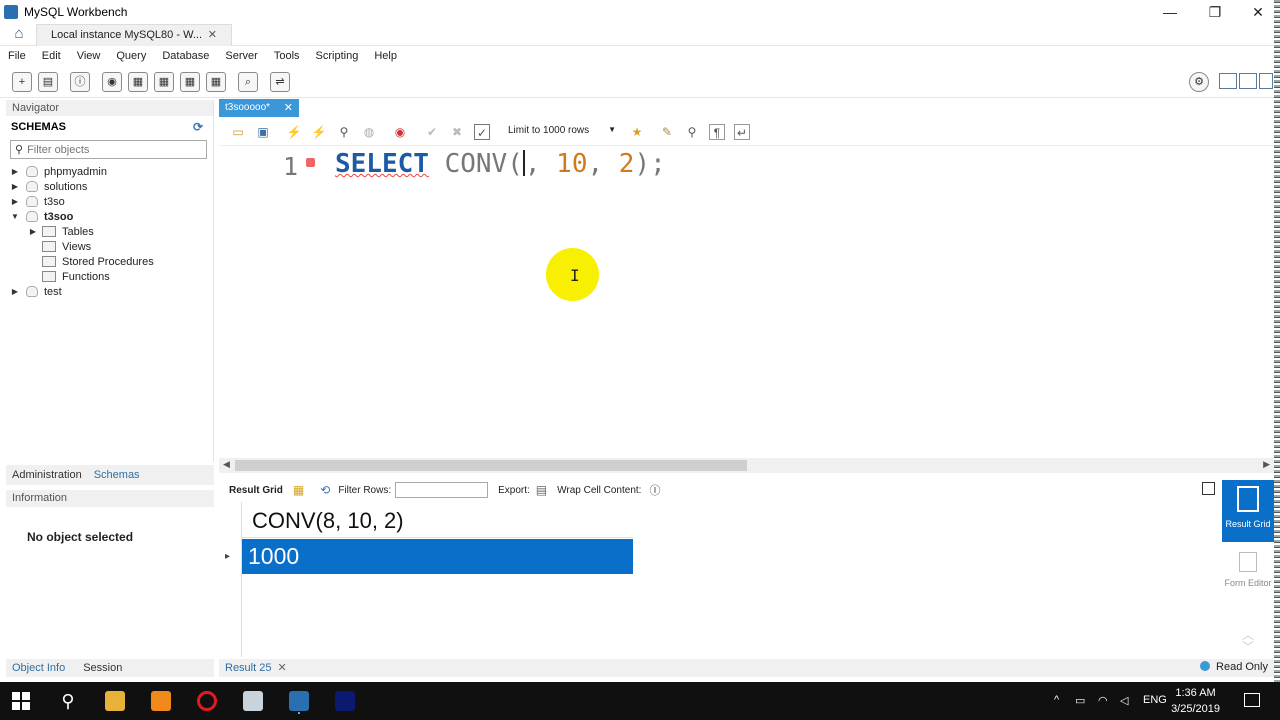 This screenshot has height=720, width=1280. What do you see at coordinates (216, 82) in the screenshot?
I see `create-function-icon: ▦` at bounding box center [216, 82].